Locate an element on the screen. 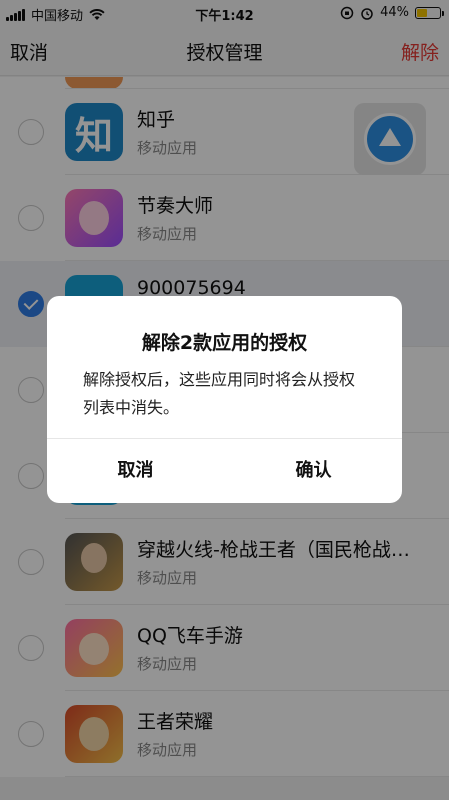 The width and height of the screenshot is (449, 800). dialog-confirm-button: 确认 is located at coordinates (313, 471).